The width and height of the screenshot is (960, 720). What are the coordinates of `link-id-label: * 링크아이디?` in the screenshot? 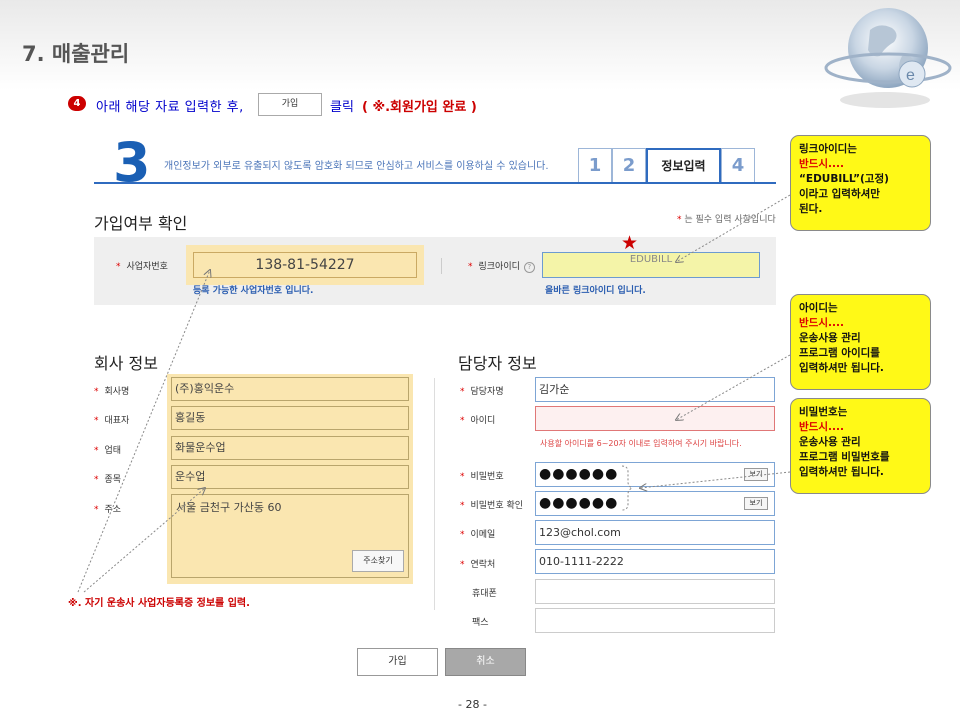 It's located at (501, 266).